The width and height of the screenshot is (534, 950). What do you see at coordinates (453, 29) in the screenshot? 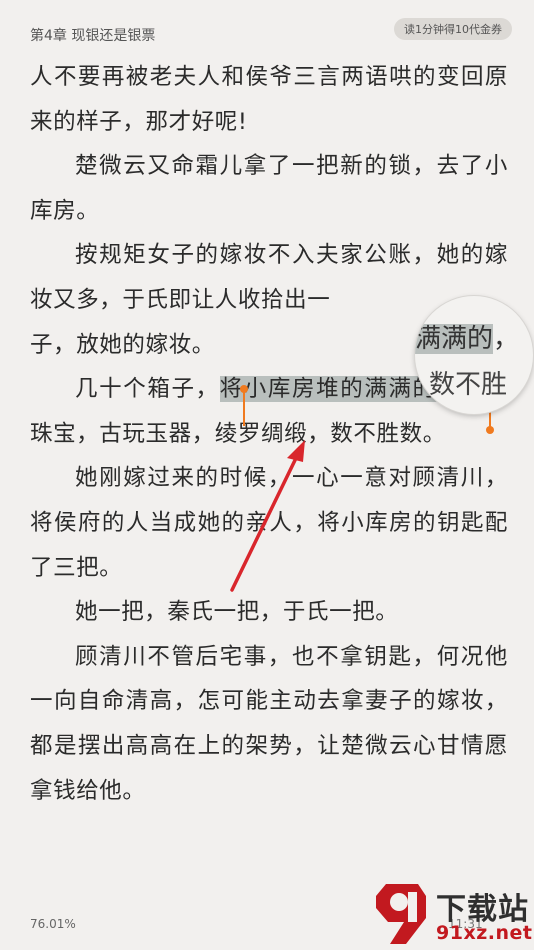
I see `coin-reward-badge: 读1分钟得10代金券` at bounding box center [453, 29].